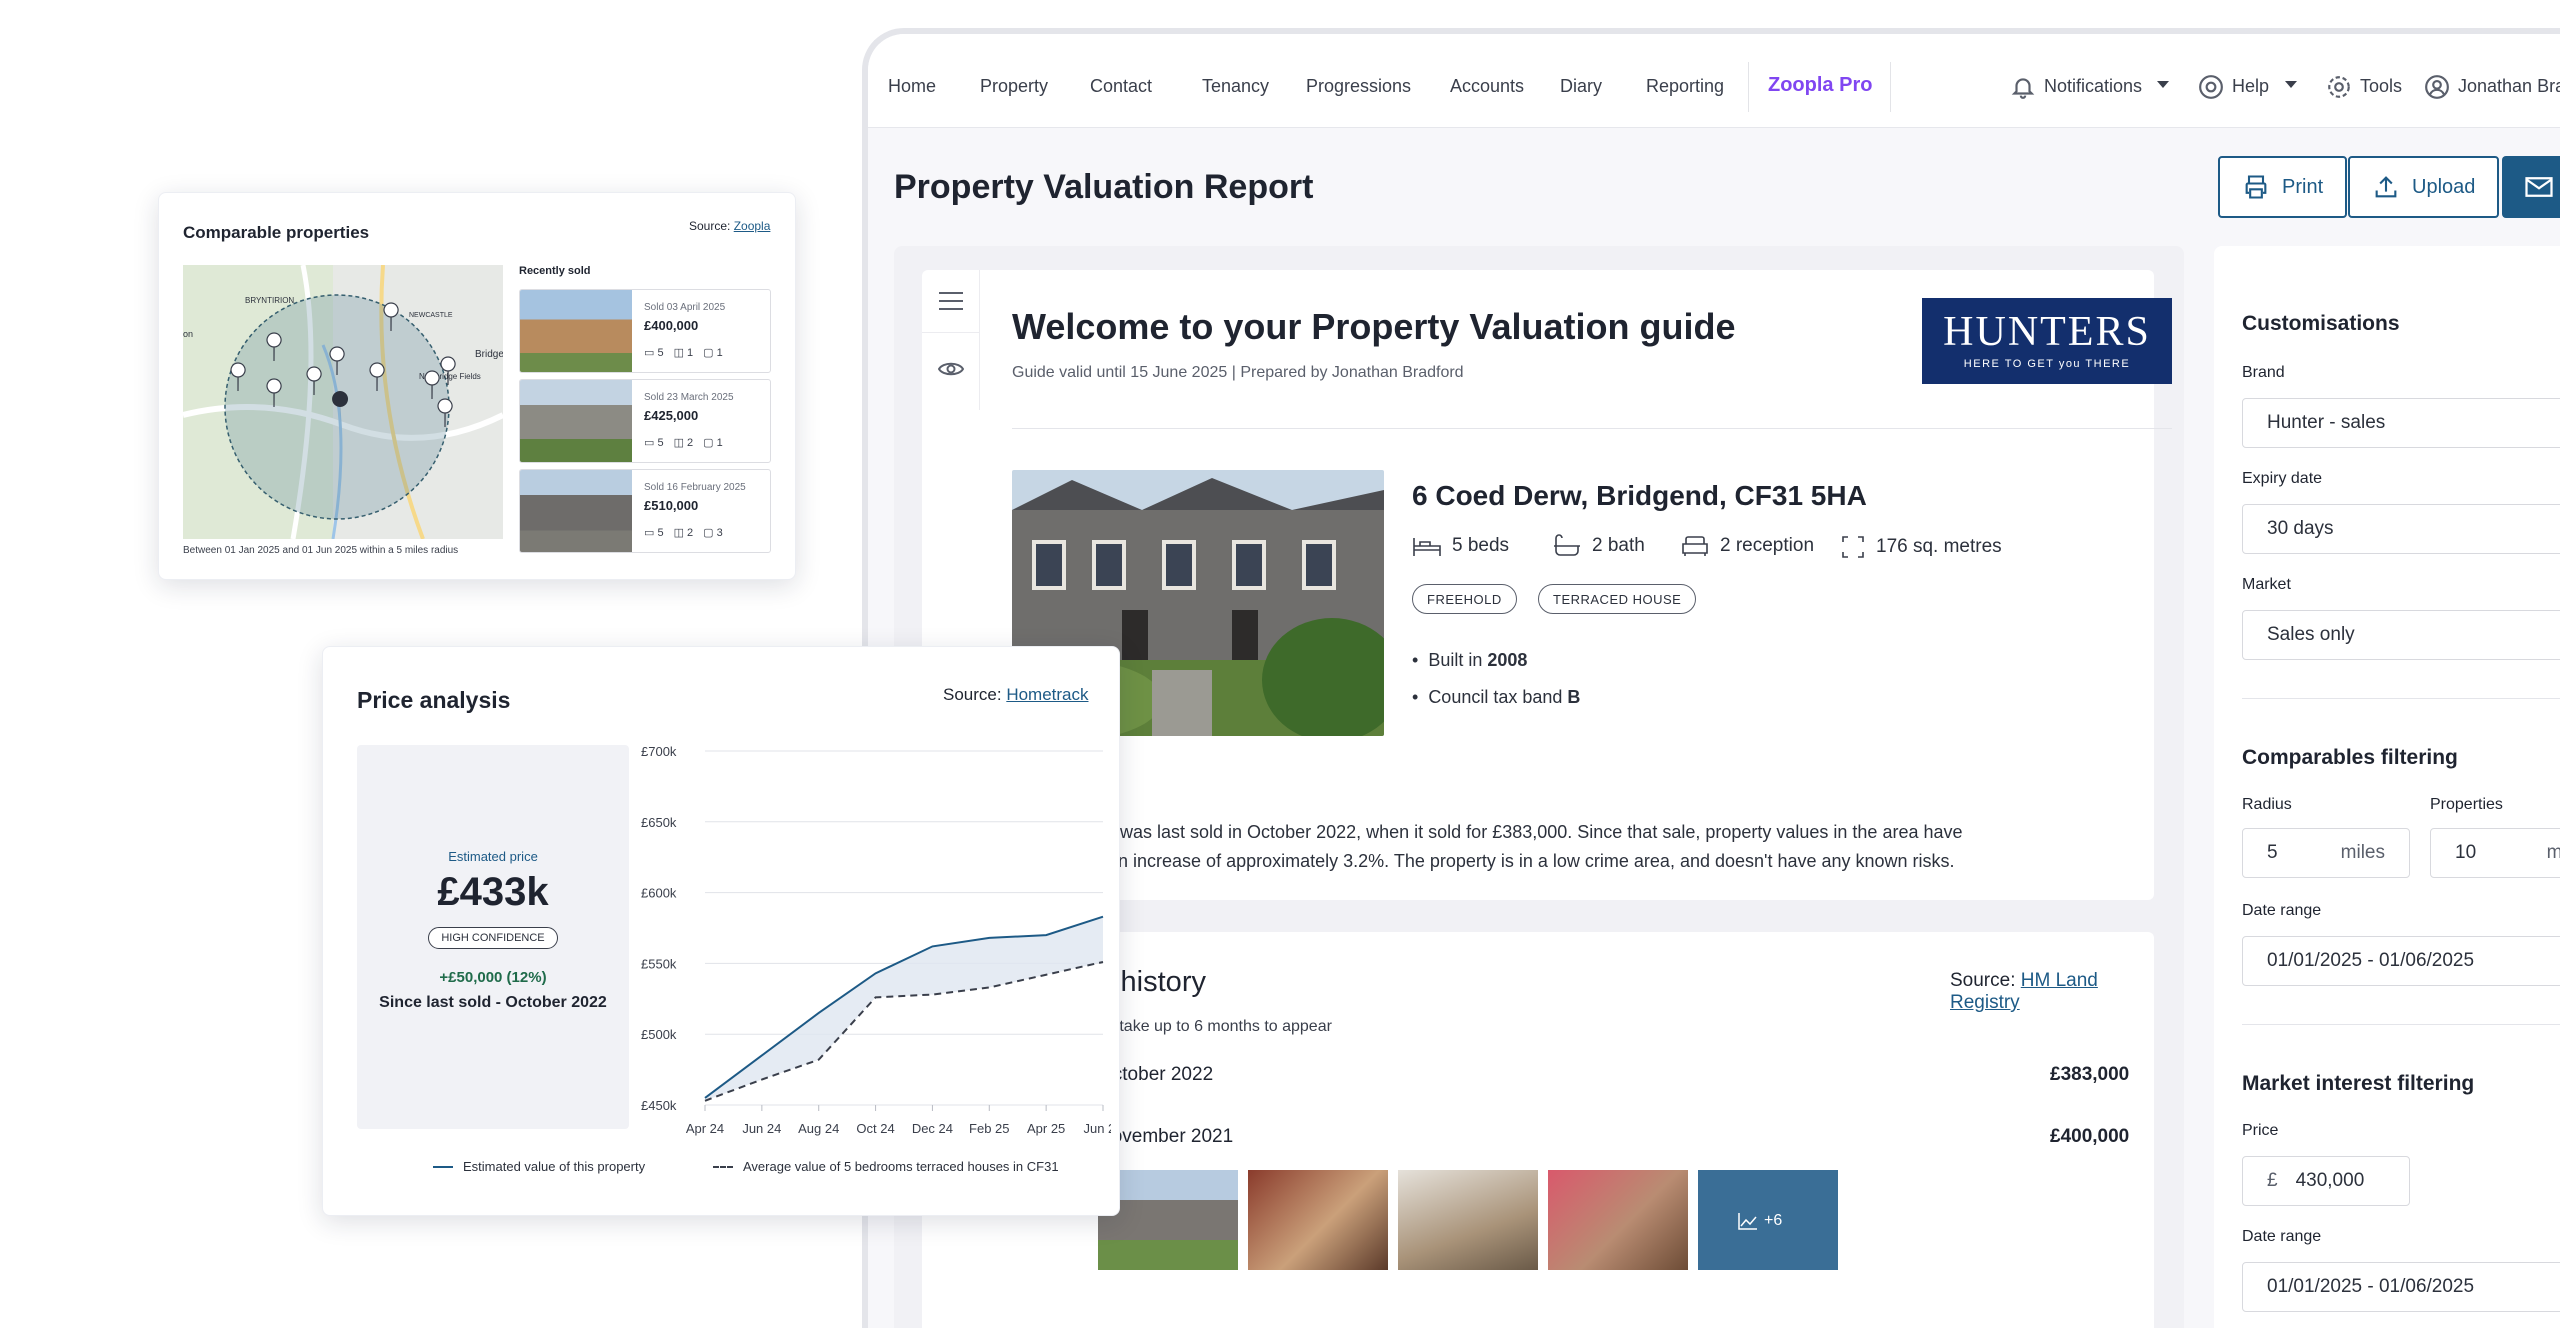 This screenshot has height=1328, width=2560. Describe the element at coordinates (1121, 86) in the screenshot. I see `nav-contact: Contact` at that location.